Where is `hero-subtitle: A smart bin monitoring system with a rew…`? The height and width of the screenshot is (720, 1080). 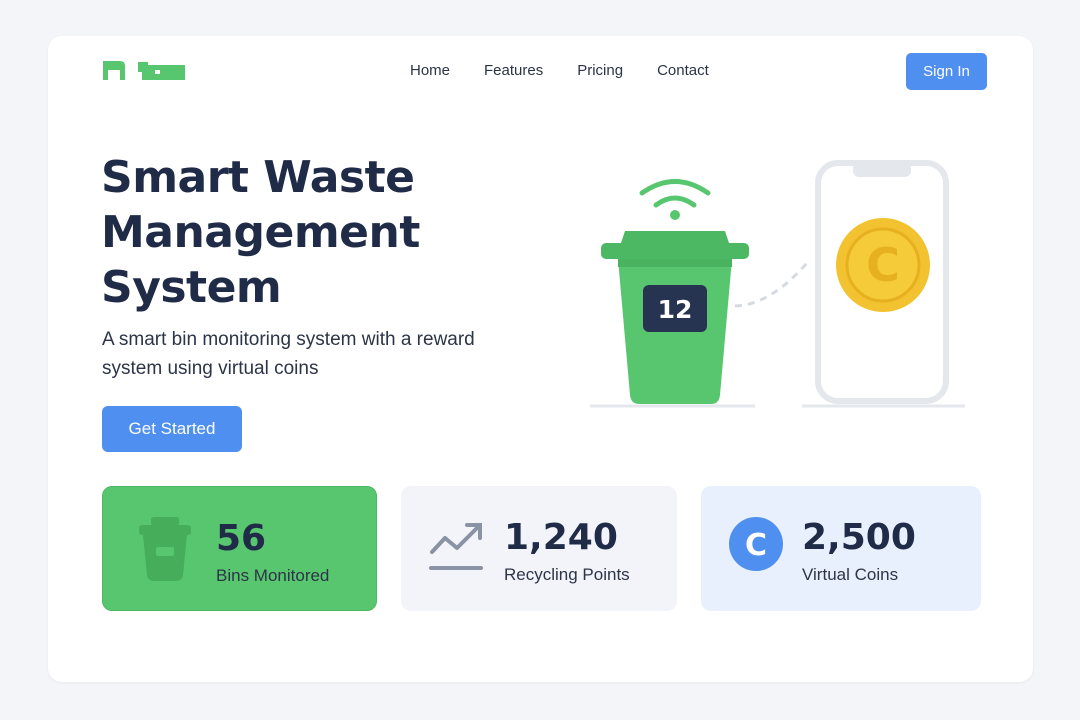 hero-subtitle: A smart bin monitoring system with a rew… is located at coordinates (288, 354).